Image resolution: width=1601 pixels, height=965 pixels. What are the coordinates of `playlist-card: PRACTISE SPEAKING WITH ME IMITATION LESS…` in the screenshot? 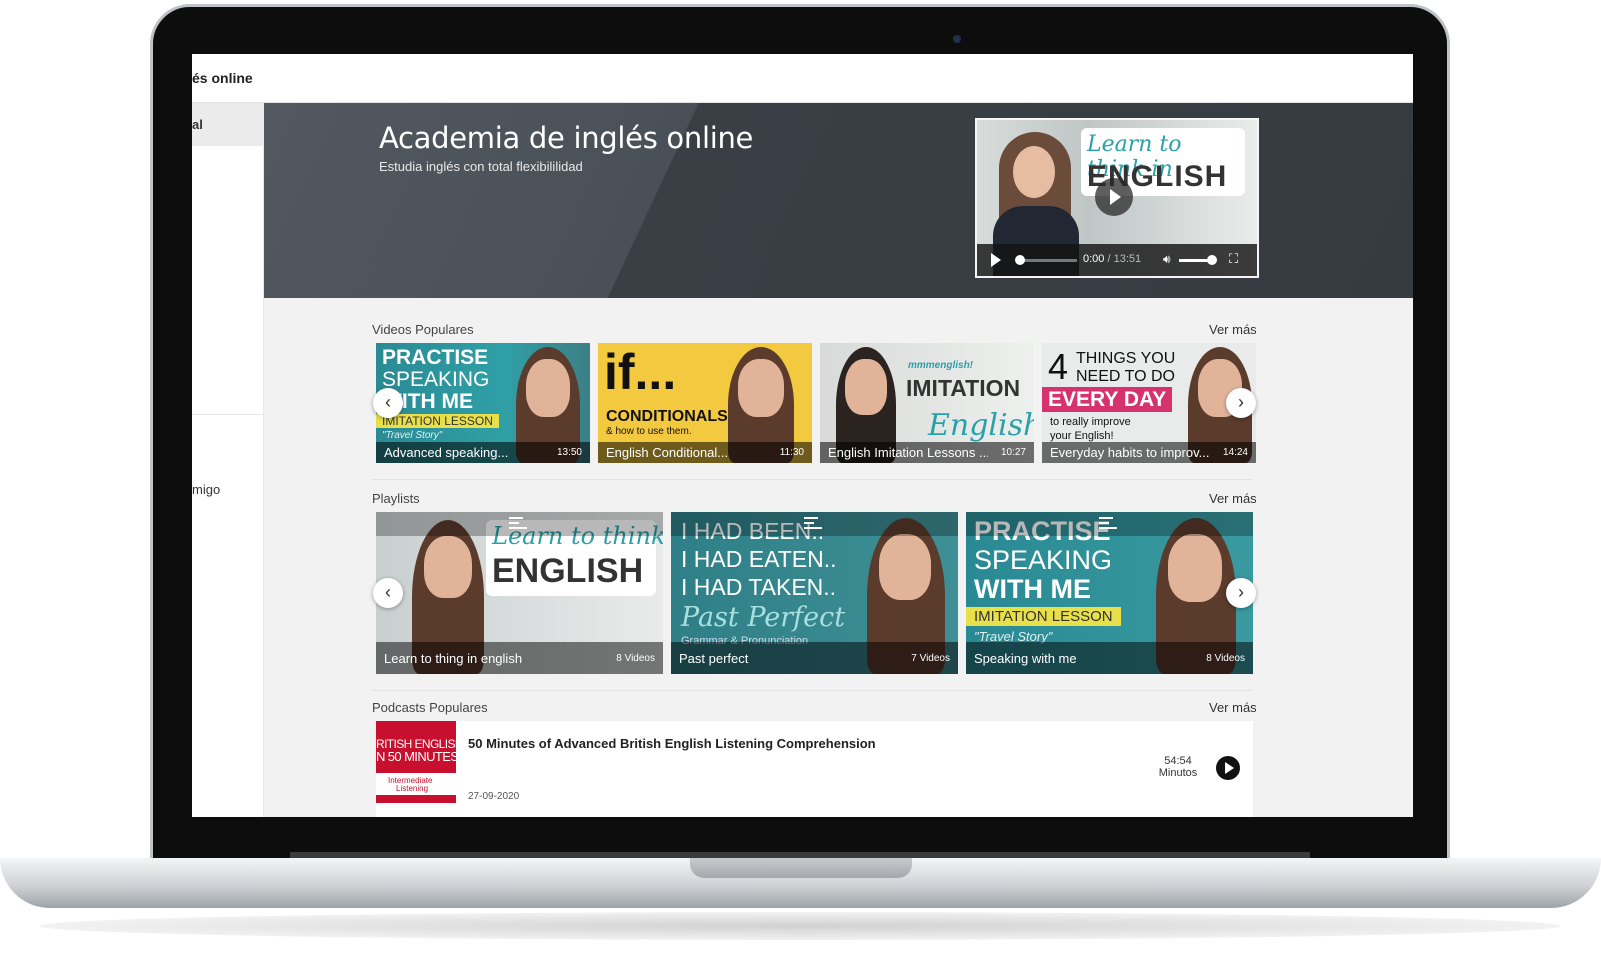 It's located at (1109, 593).